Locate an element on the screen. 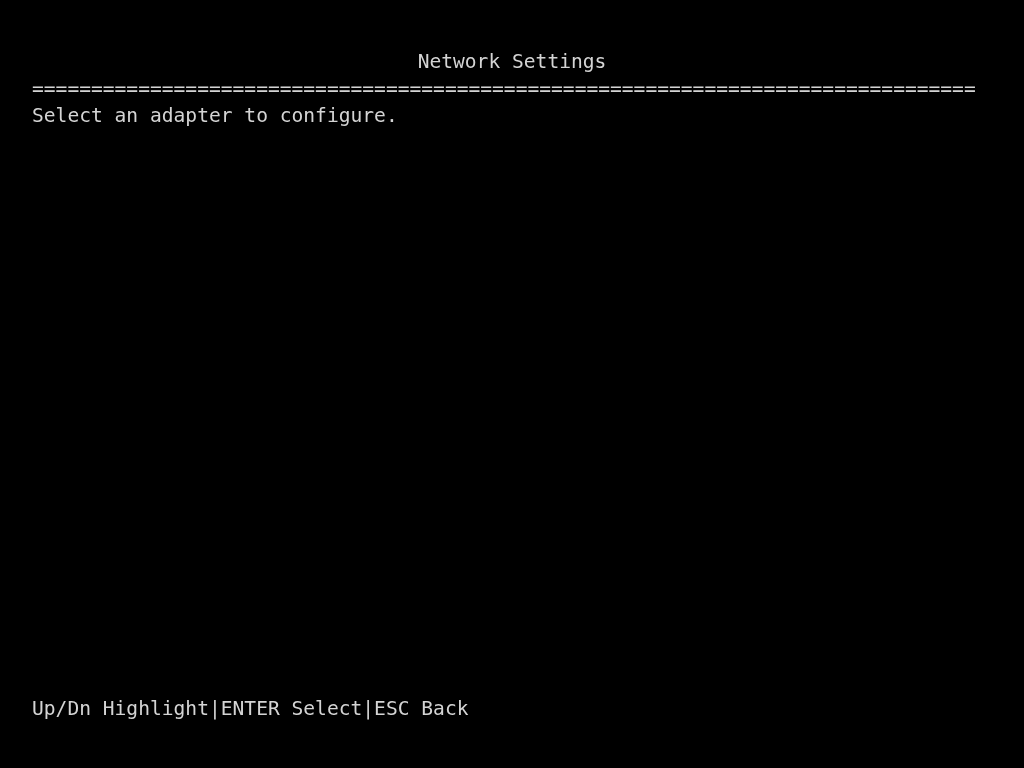 The image size is (1024, 768). screen-title: Network Settings is located at coordinates (512, 62).